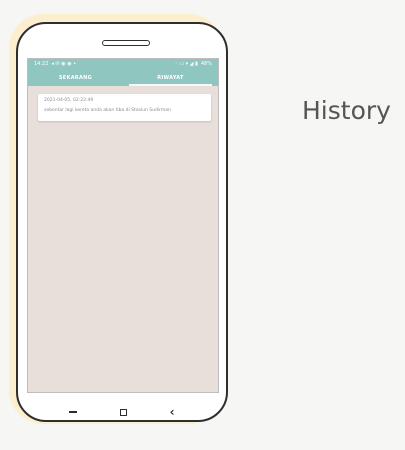 This screenshot has height=450, width=405. Describe the element at coordinates (41, 64) in the screenshot. I see `status-time: 14:22` at that location.